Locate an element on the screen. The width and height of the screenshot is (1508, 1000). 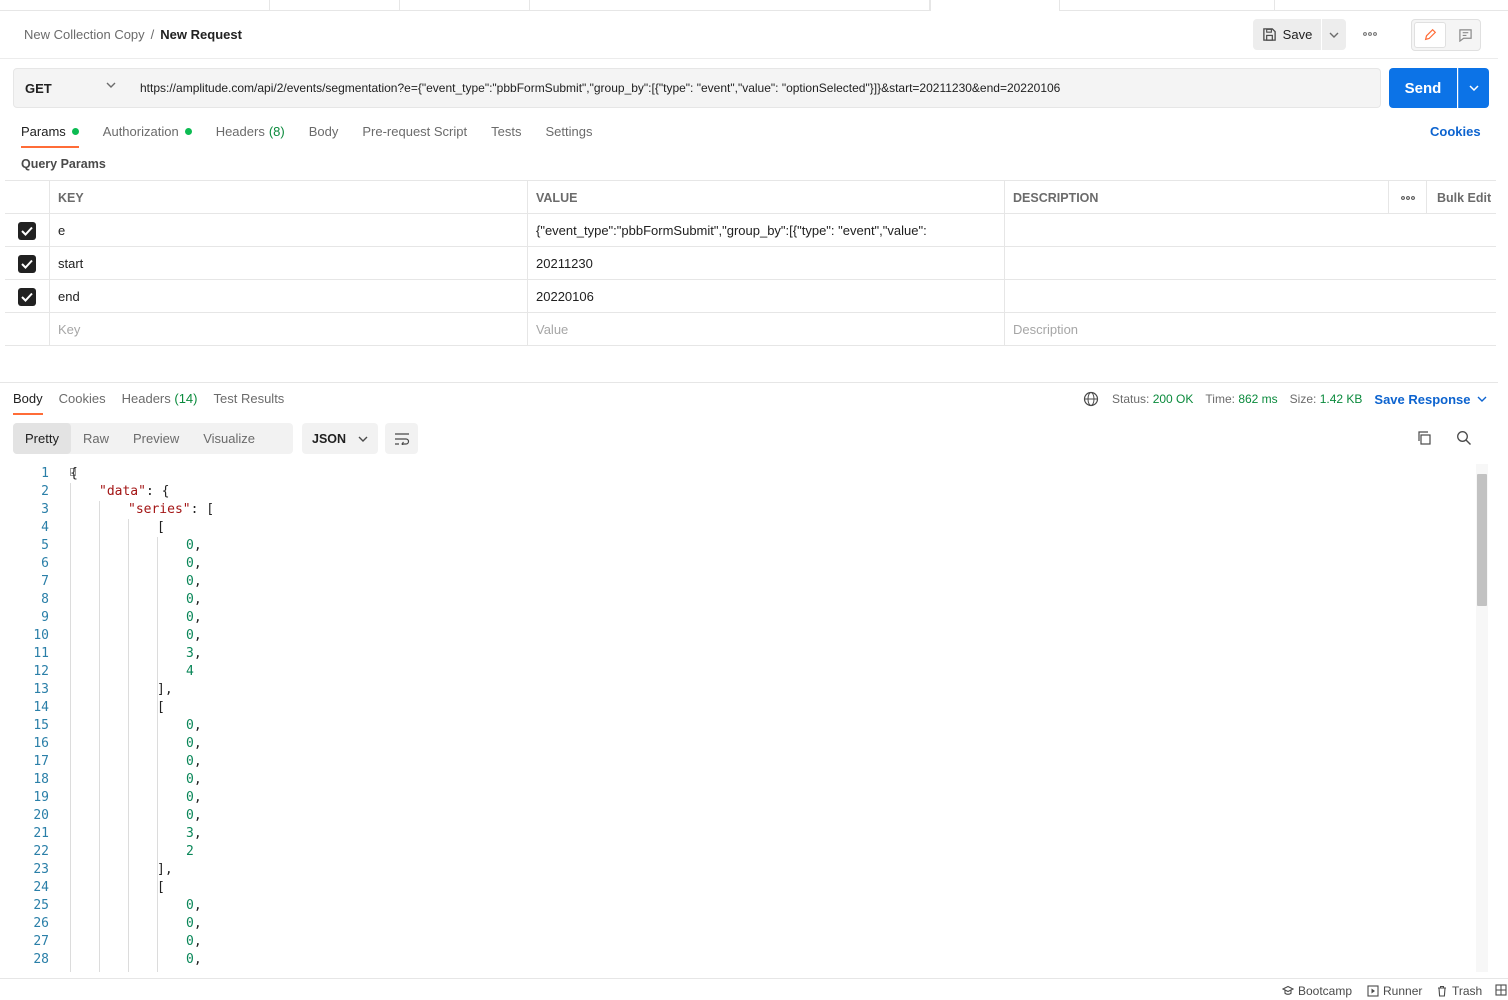
param-value: 20220106 is located at coordinates (765, 296).